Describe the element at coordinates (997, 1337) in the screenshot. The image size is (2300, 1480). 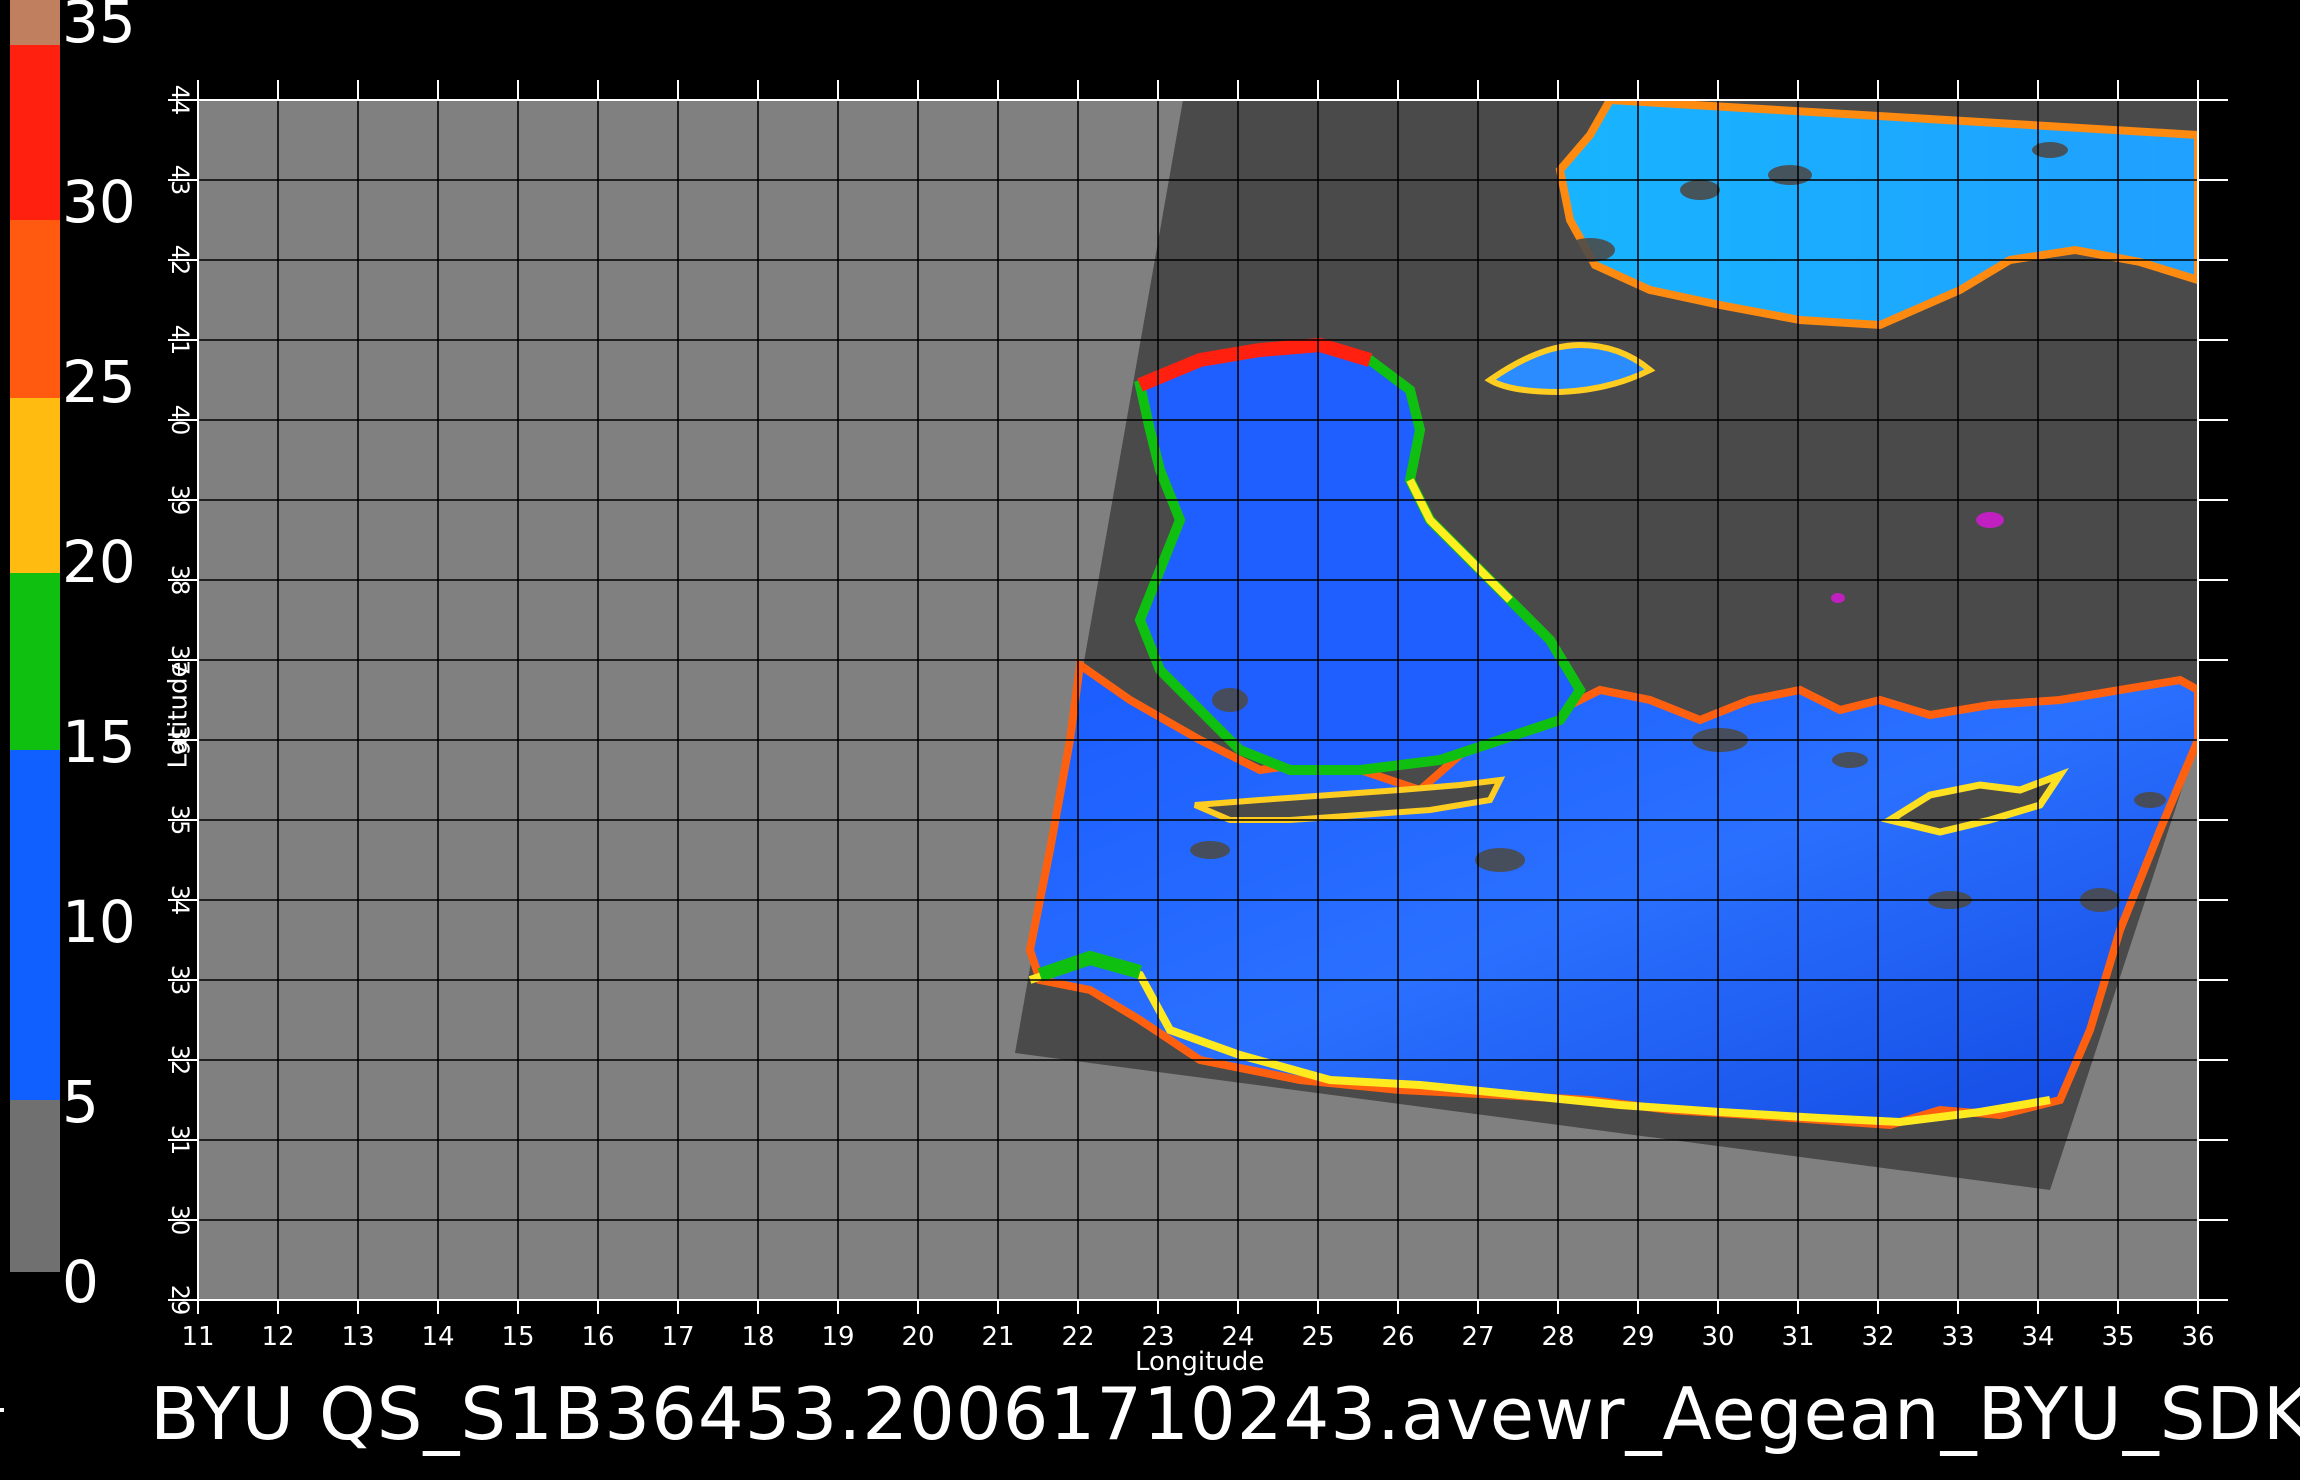
I see `x-tick-label: 21` at that location.